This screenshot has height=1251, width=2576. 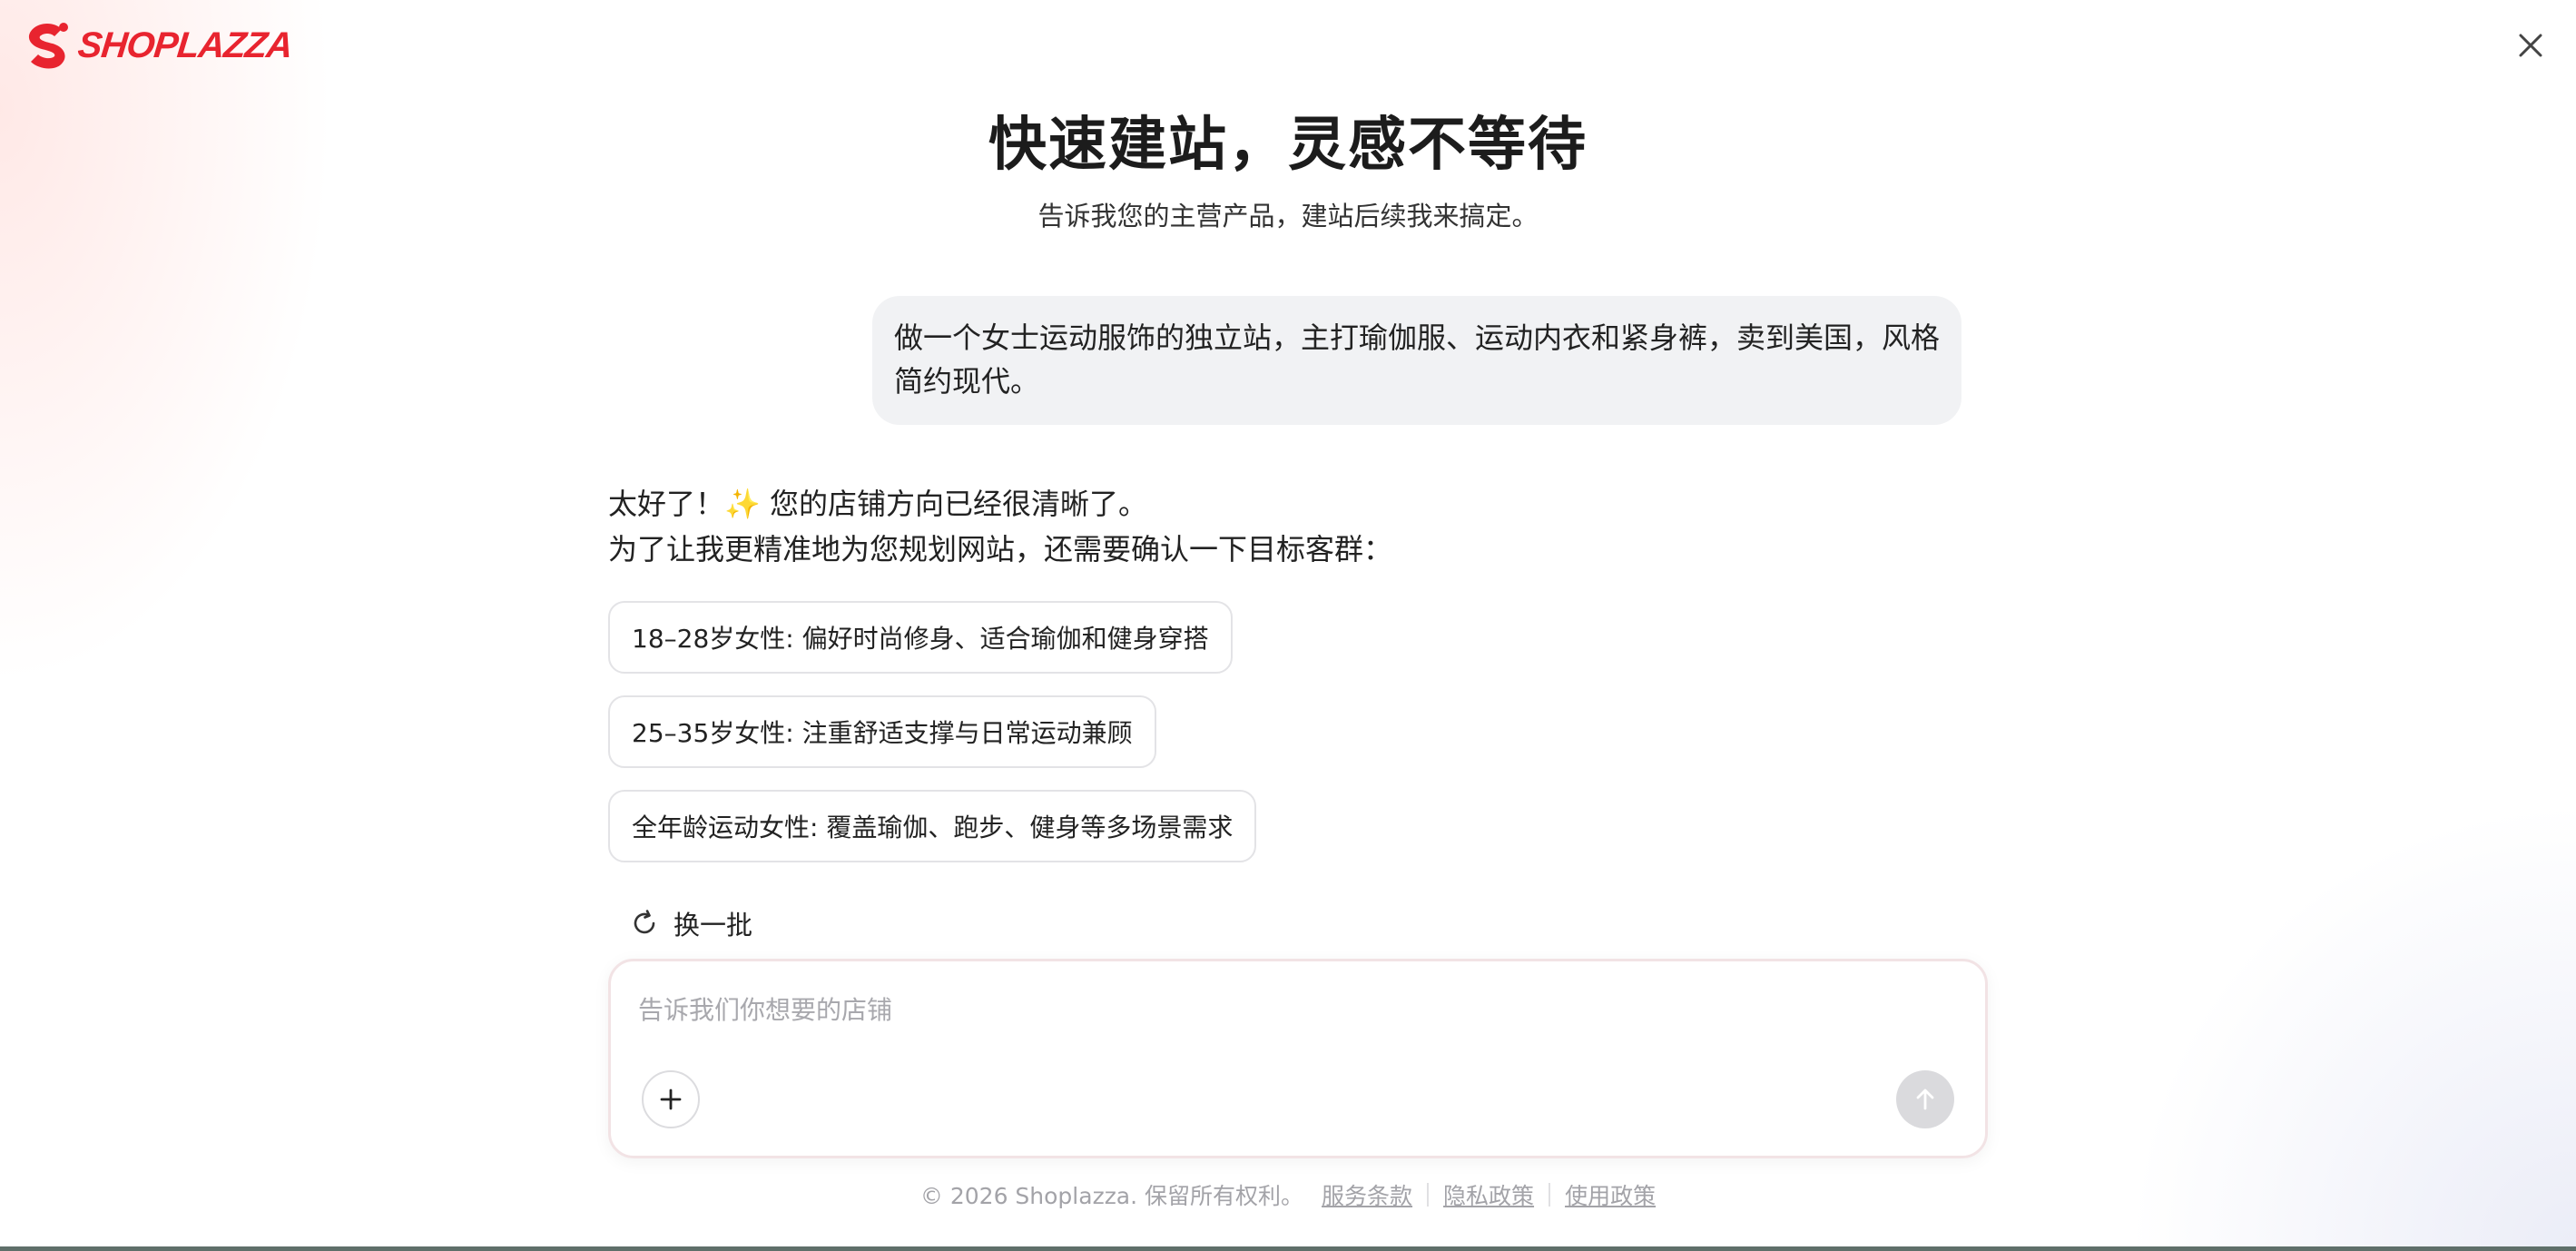 I want to click on assistant-line1-suffix: 您的店铺方向已经很清晰了。, so click(x=954, y=504).